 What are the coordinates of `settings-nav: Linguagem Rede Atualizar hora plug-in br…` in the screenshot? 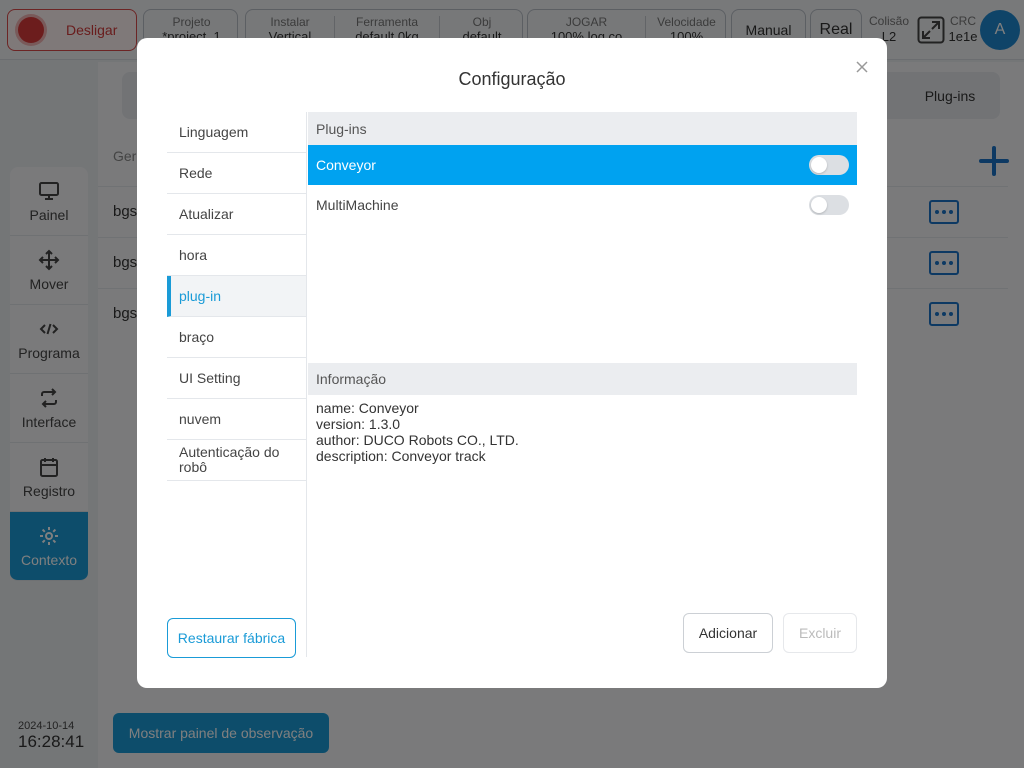 It's located at (237, 384).